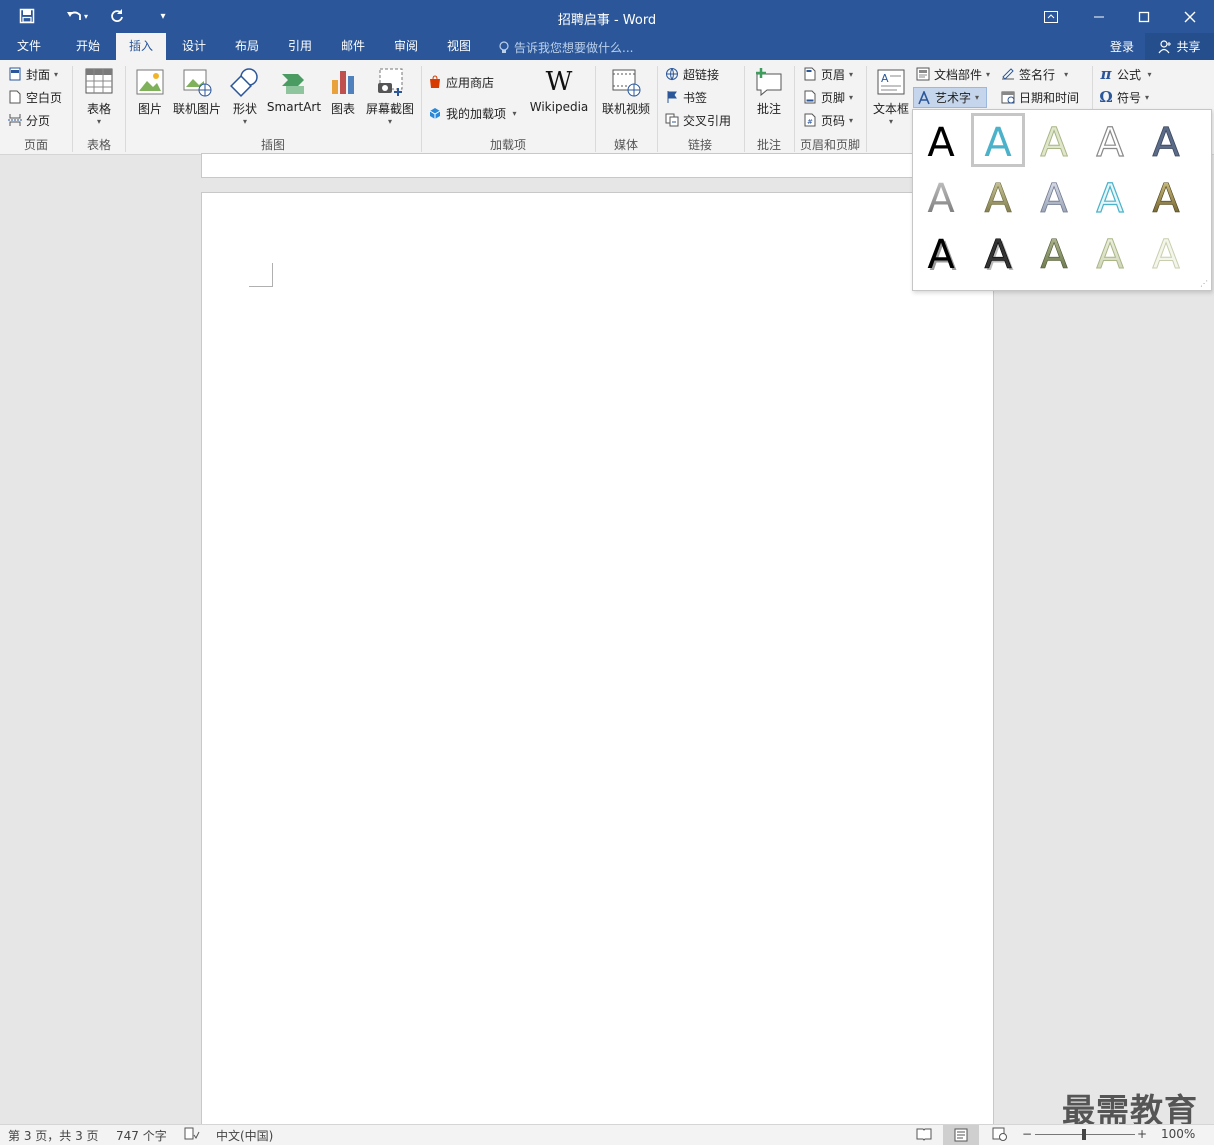 This screenshot has height=1145, width=1214. I want to click on table-button: 表格 ▾, so click(99, 96).